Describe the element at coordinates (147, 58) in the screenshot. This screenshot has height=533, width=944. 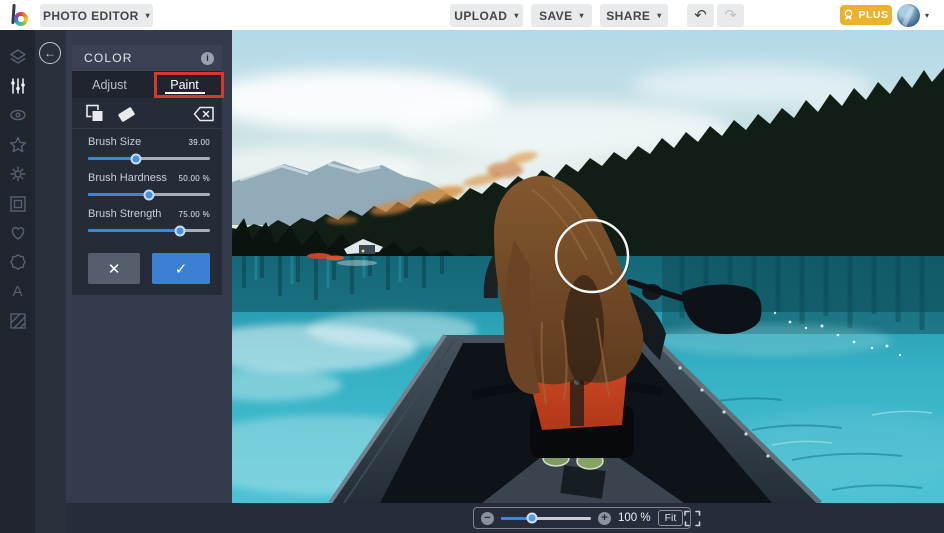
I see `panel-header: COLOR i` at that location.